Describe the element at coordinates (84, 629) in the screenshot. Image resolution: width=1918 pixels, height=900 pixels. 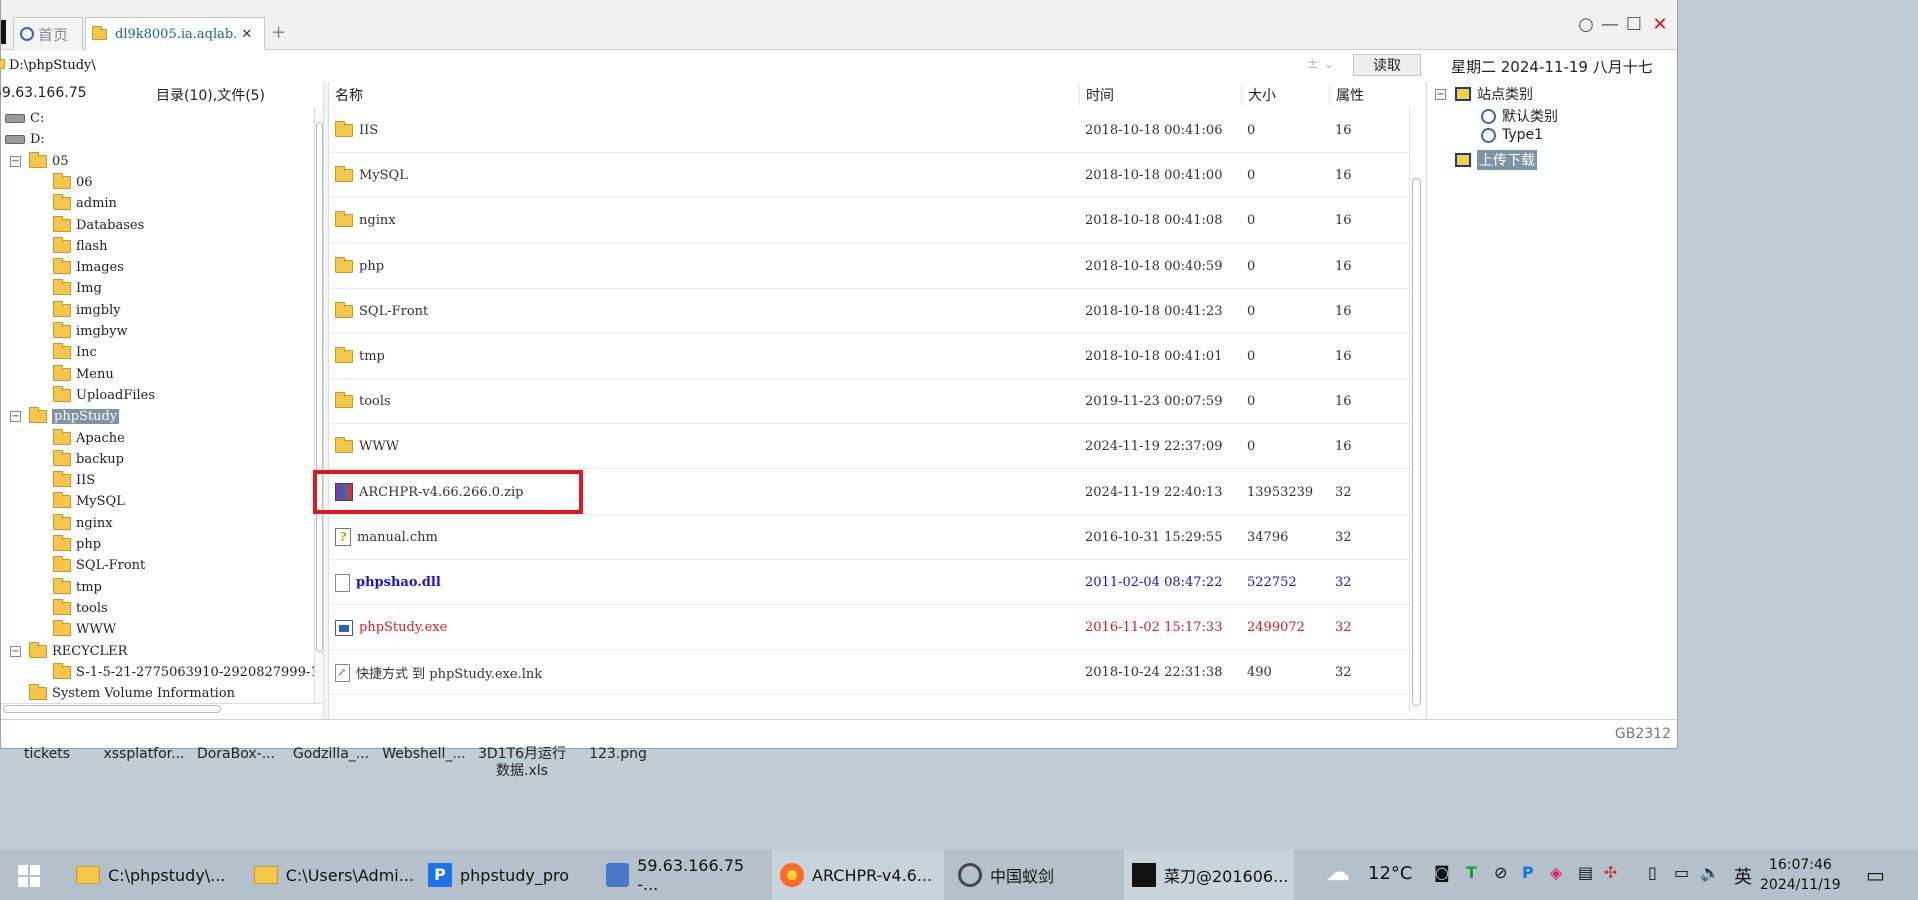
I see `tree-node: WWW` at that location.